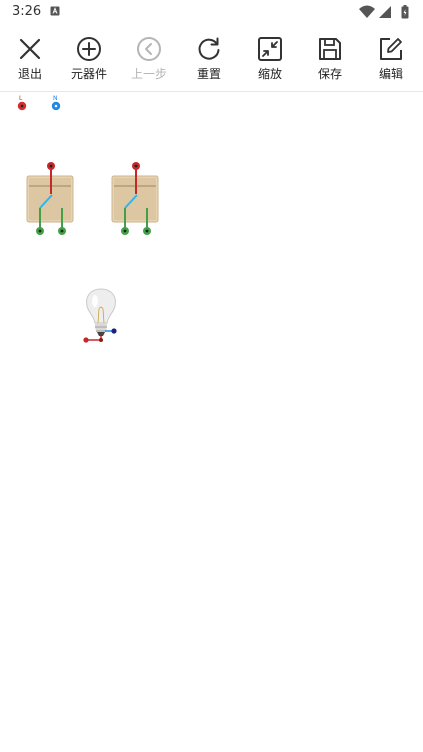 This screenshot has height=752, width=423. Describe the element at coordinates (88, 74) in the screenshot. I see `components-label: 元器件` at that location.